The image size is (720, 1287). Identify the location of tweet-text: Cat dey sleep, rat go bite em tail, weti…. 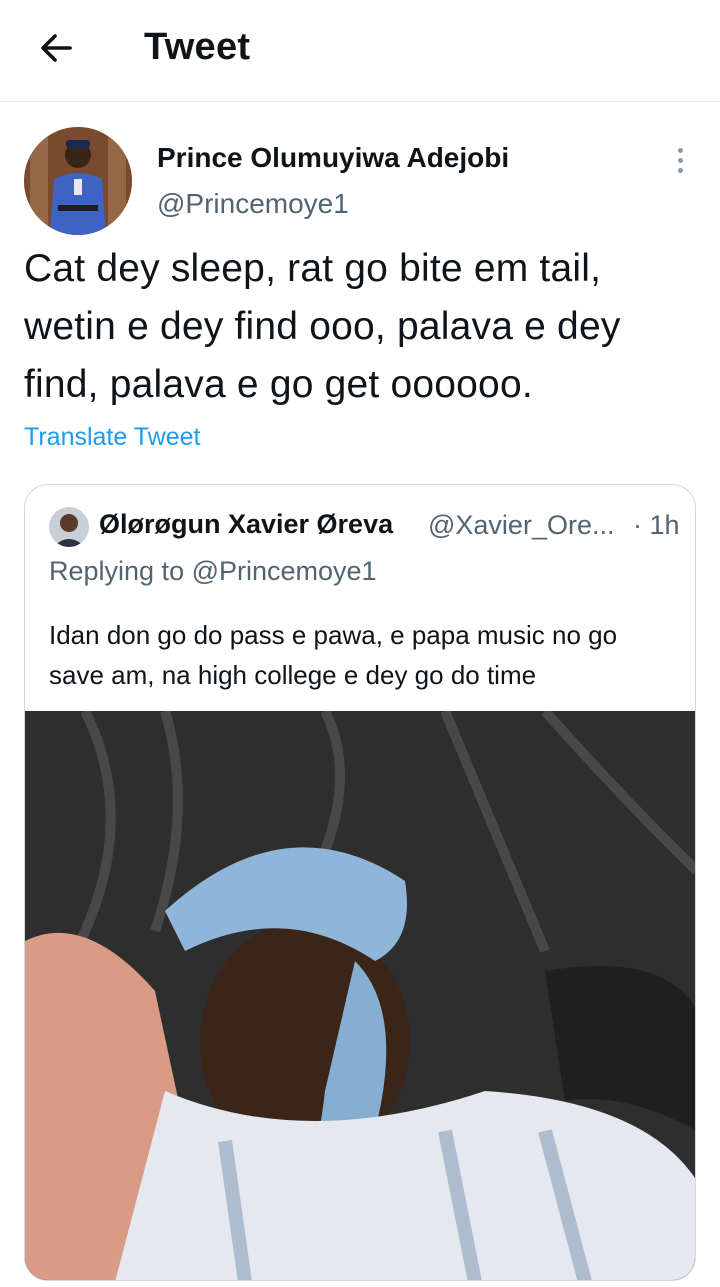
(322, 326).